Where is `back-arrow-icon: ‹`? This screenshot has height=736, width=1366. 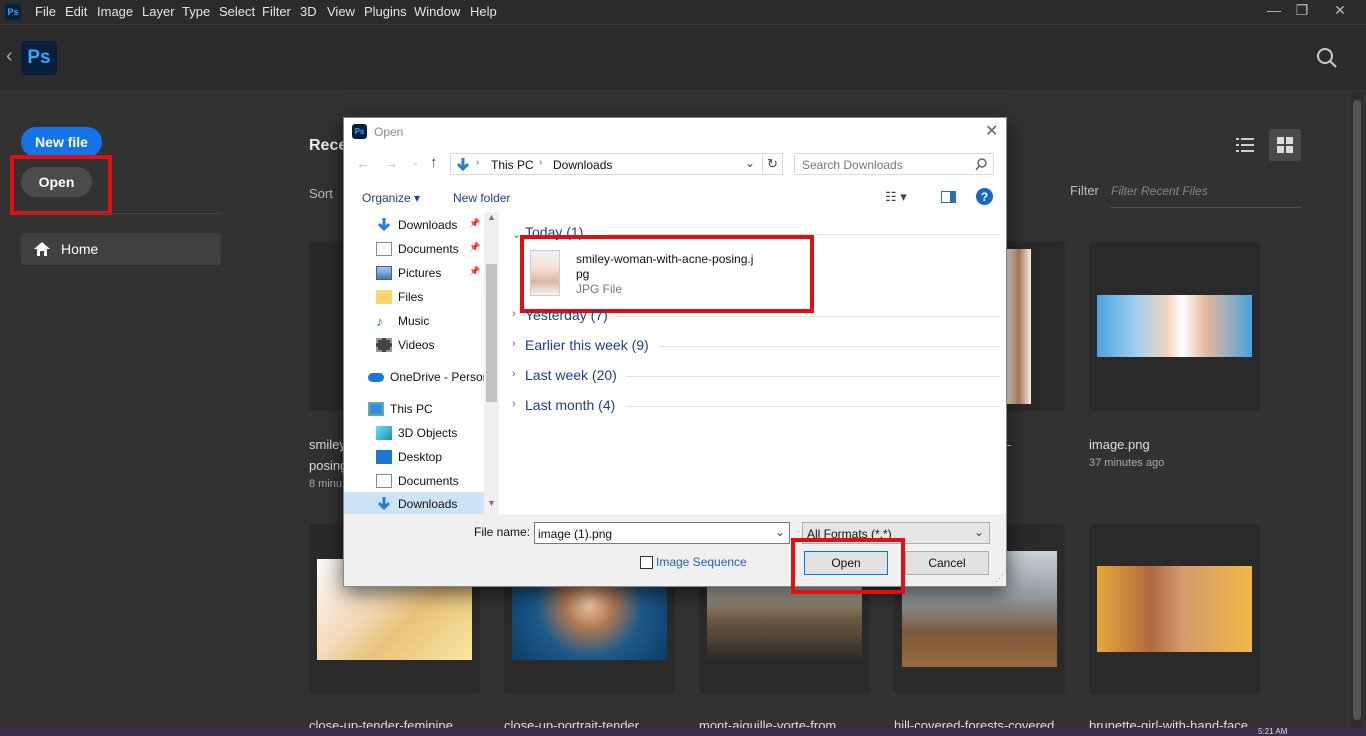
back-arrow-icon: ‹ is located at coordinates (9, 56).